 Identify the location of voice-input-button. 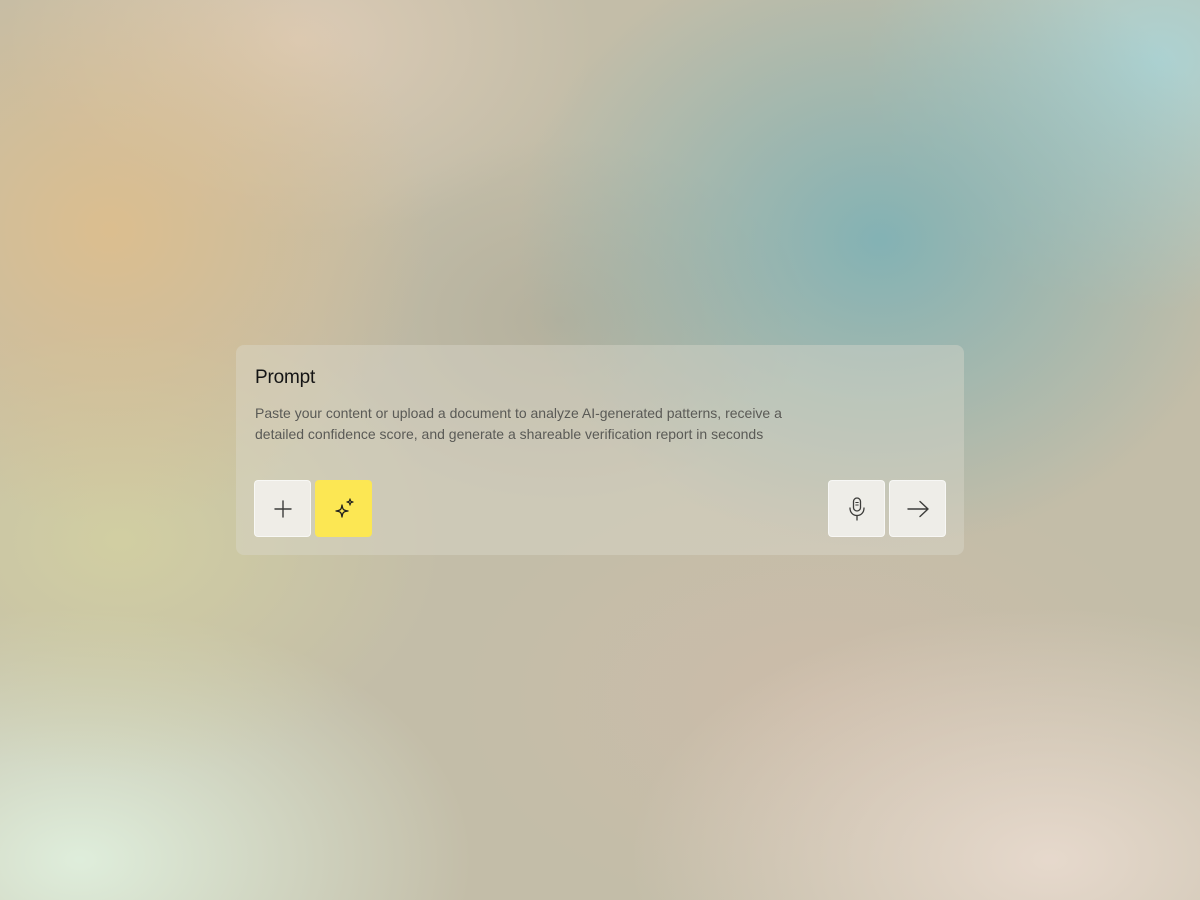
(856, 508).